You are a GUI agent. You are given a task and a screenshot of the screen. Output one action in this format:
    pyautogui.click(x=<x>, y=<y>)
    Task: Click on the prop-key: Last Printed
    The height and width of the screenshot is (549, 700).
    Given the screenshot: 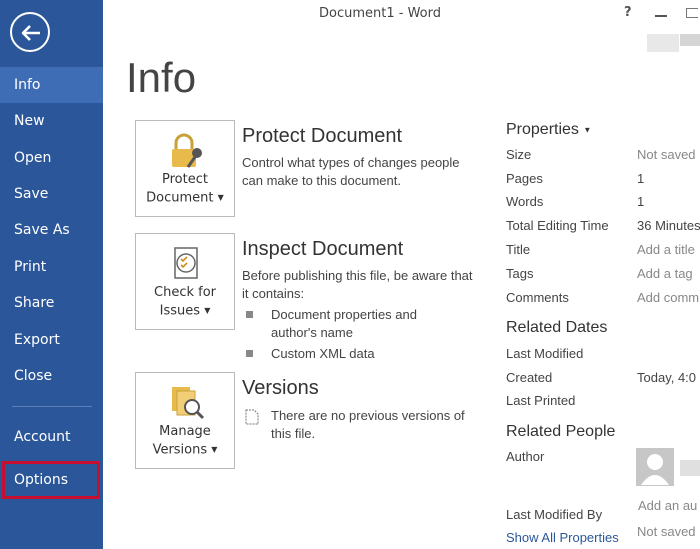 What is the action you would take?
    pyautogui.click(x=541, y=400)
    